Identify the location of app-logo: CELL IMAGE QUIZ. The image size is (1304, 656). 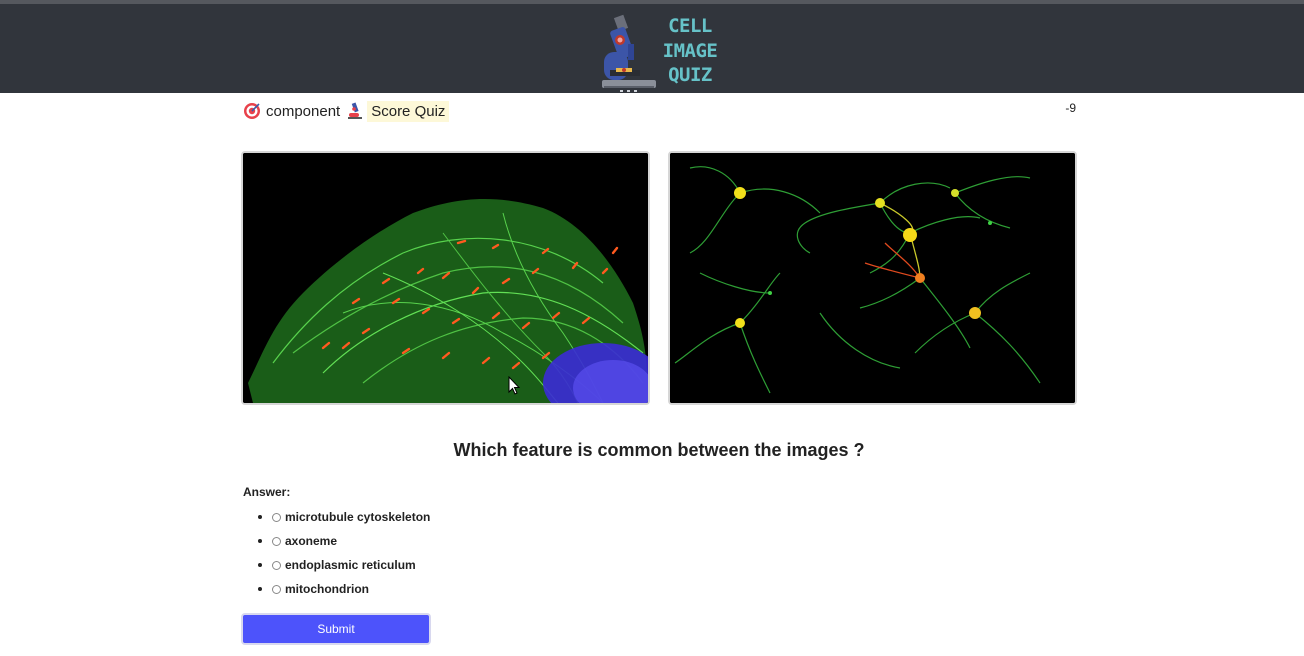
(659, 53).